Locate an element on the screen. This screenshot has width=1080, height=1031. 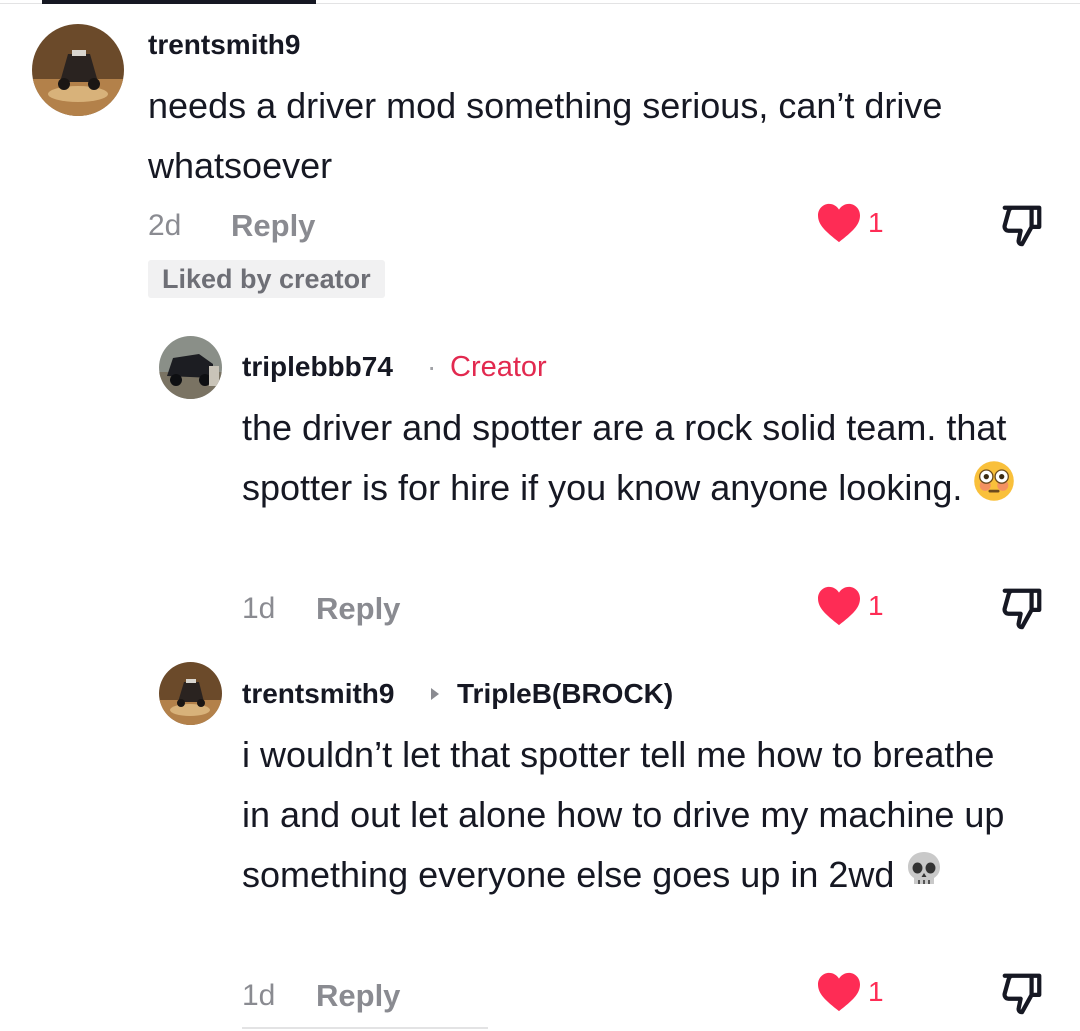
creator-label: Creator is located at coordinates (498, 367).